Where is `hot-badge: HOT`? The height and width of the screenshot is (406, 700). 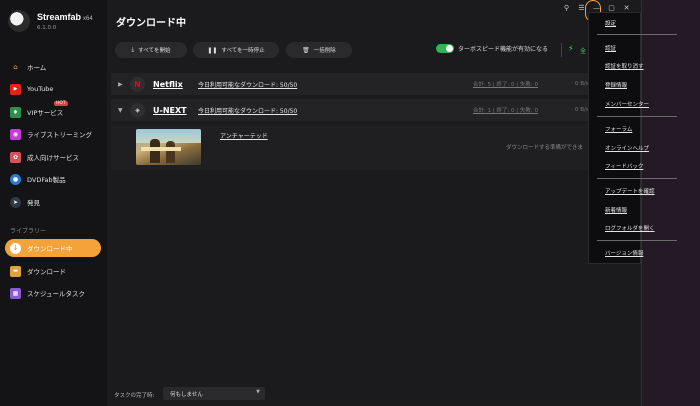
hot-badge: HOT is located at coordinates (61, 103).